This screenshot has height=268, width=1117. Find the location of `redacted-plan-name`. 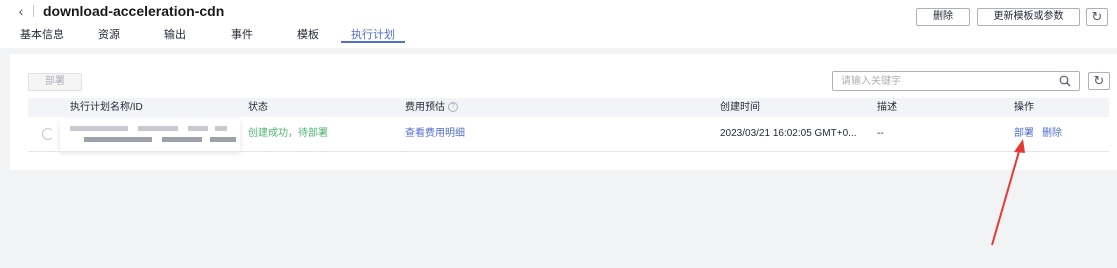

redacted-plan-name is located at coordinates (150, 135).